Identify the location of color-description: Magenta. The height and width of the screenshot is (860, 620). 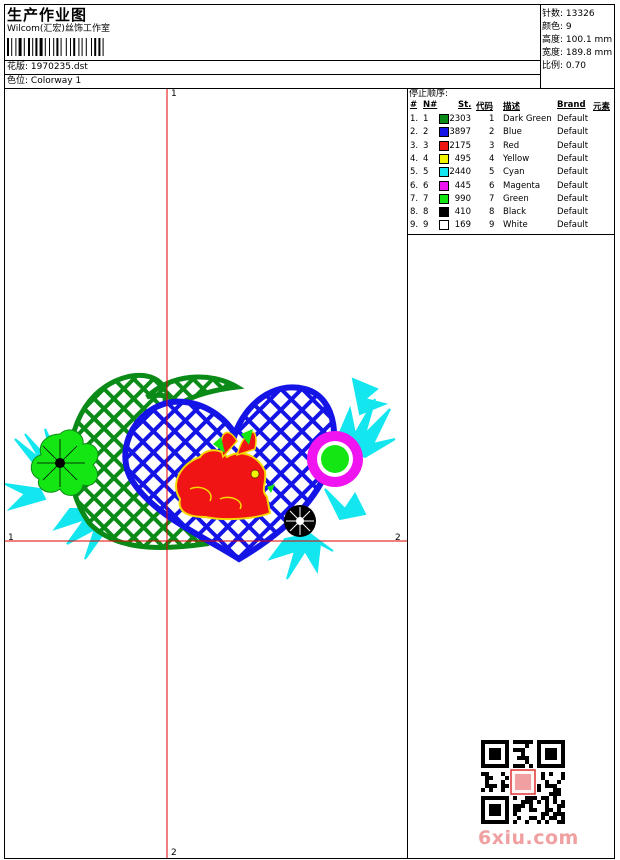
(522, 185).